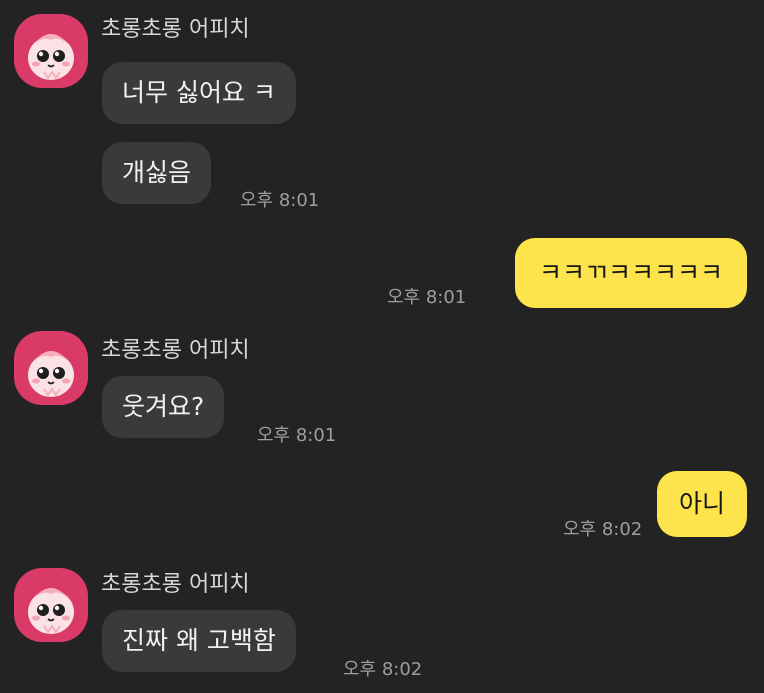 The height and width of the screenshot is (693, 764). I want to click on message-bubble: 웃겨요?, so click(163, 407).